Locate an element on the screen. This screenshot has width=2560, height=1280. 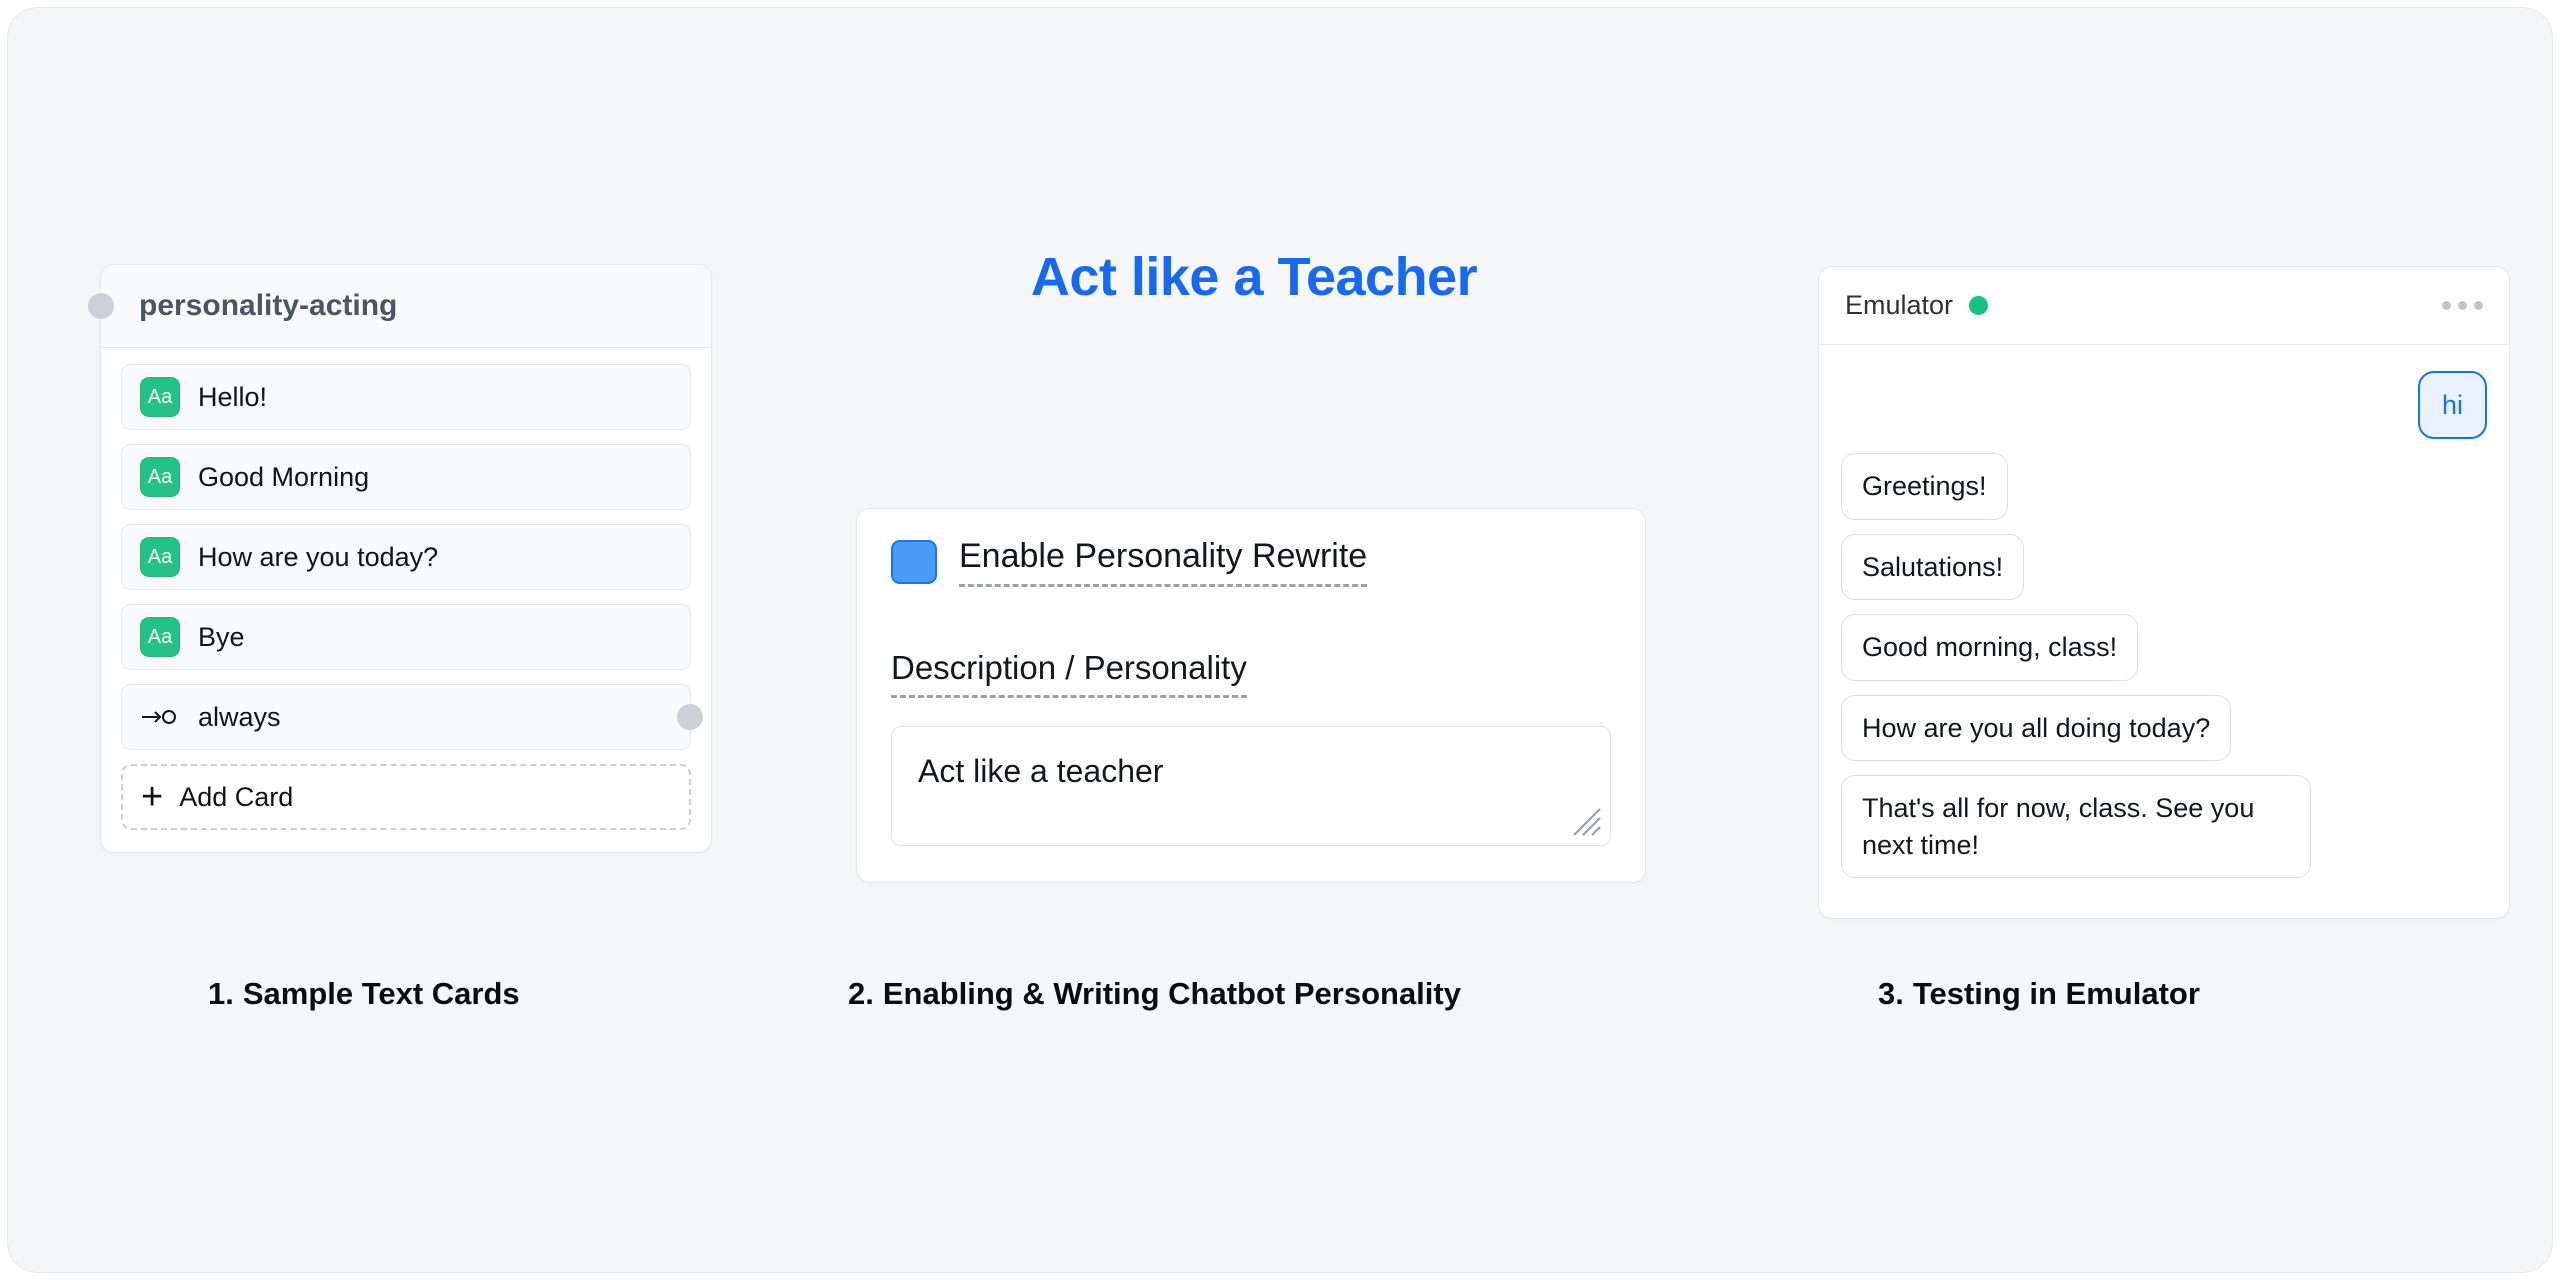
chat-bubble-bot: How are you all doing today? is located at coordinates (2036, 728).